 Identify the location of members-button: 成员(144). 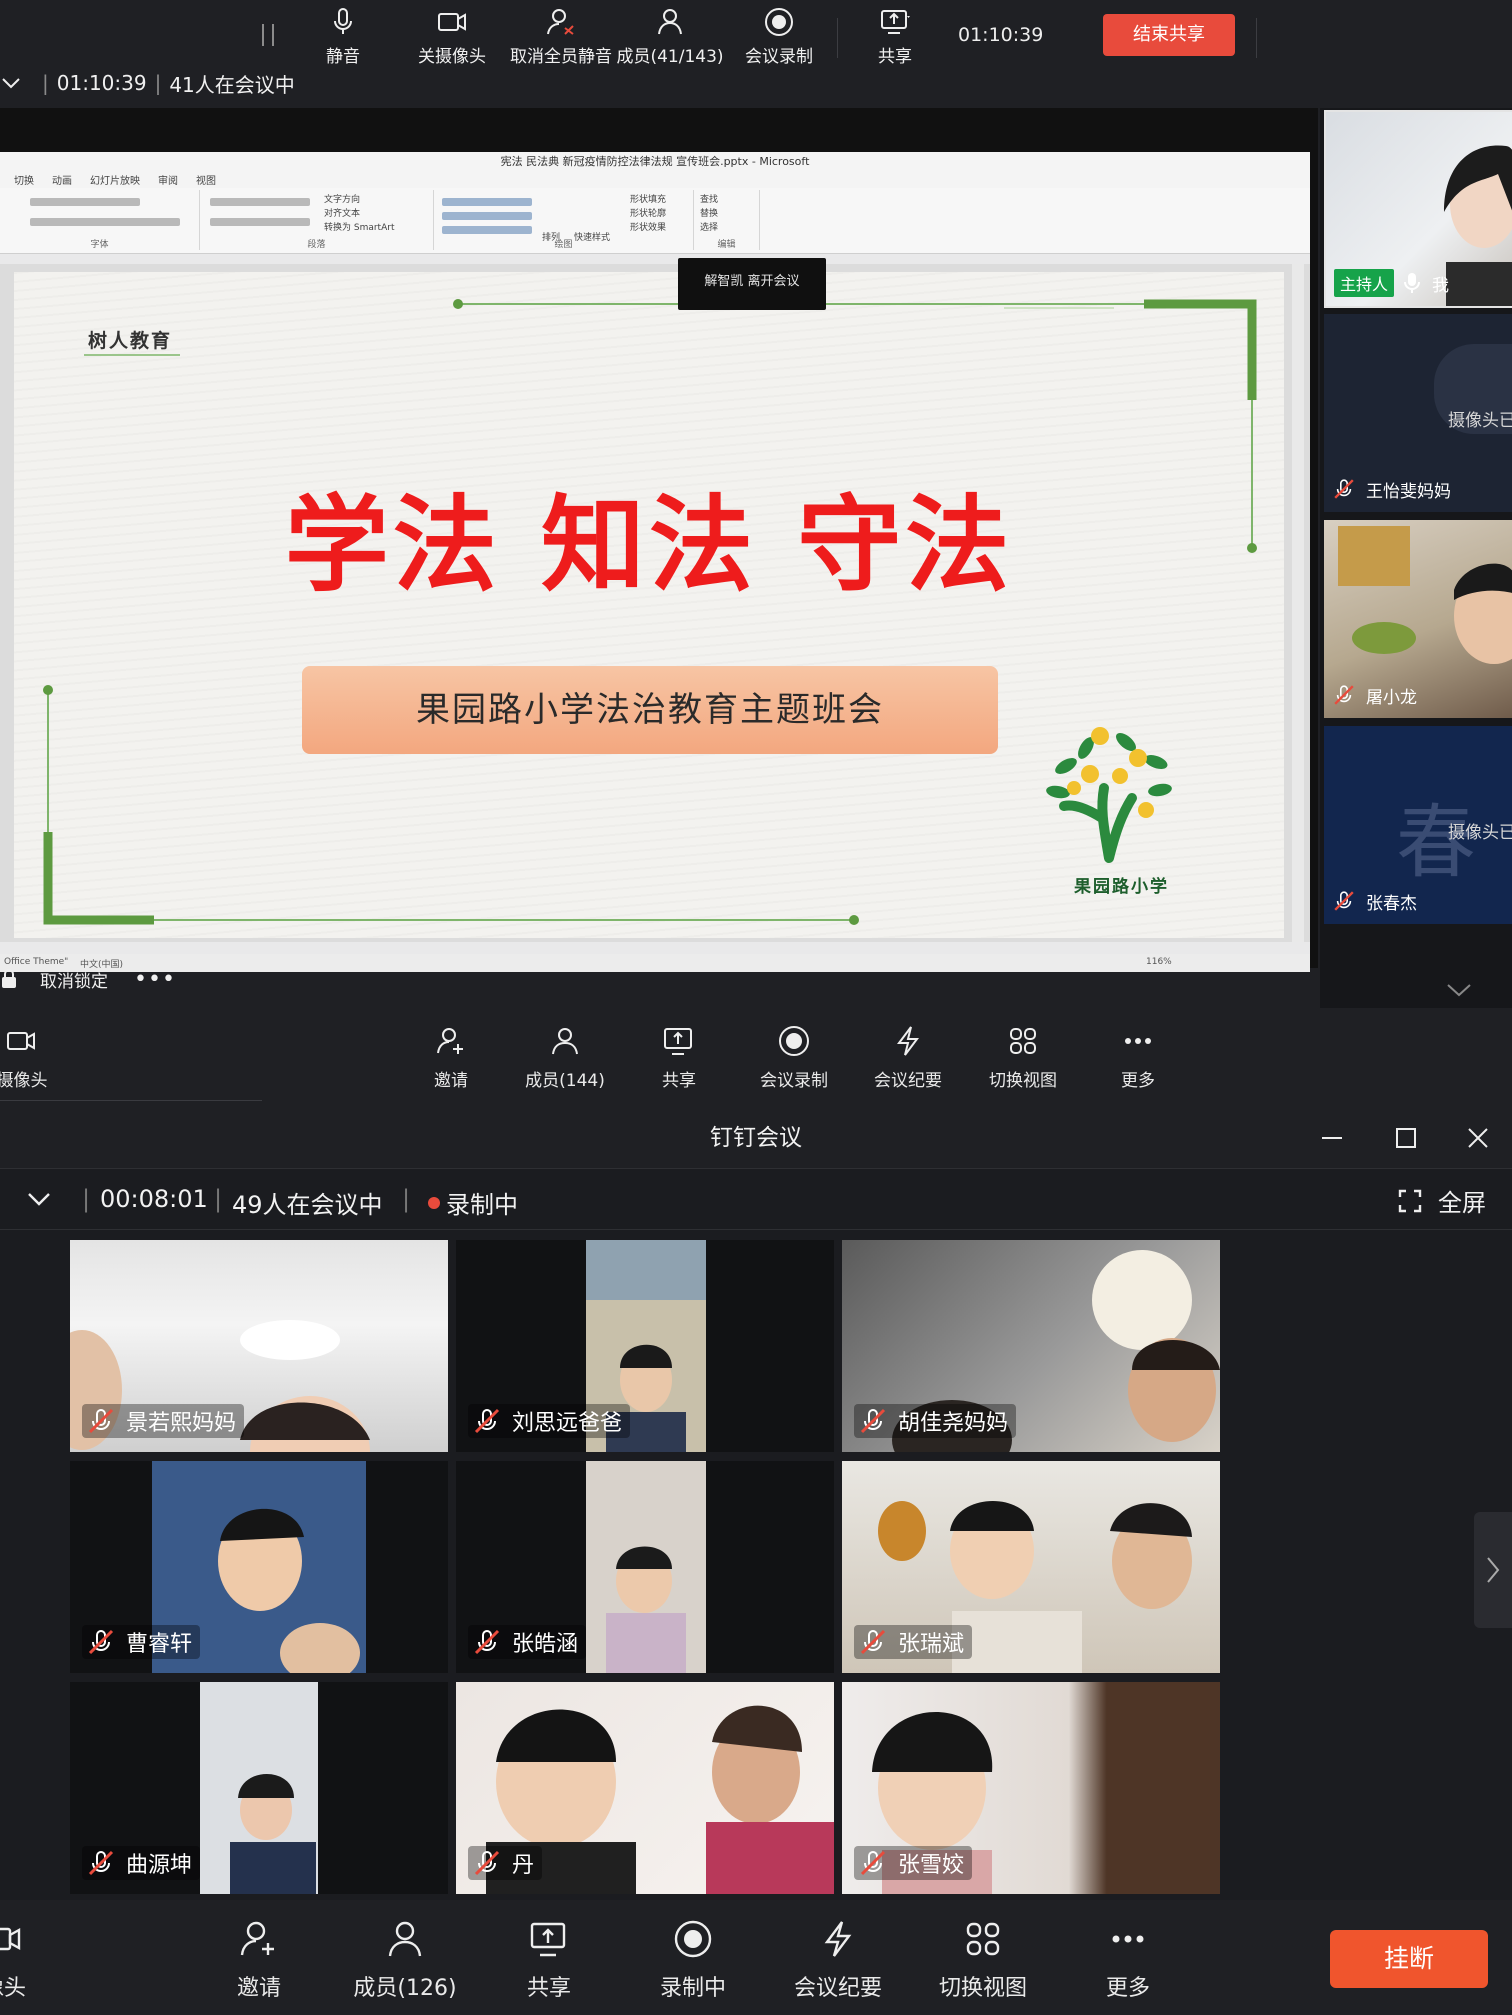
(565, 1057).